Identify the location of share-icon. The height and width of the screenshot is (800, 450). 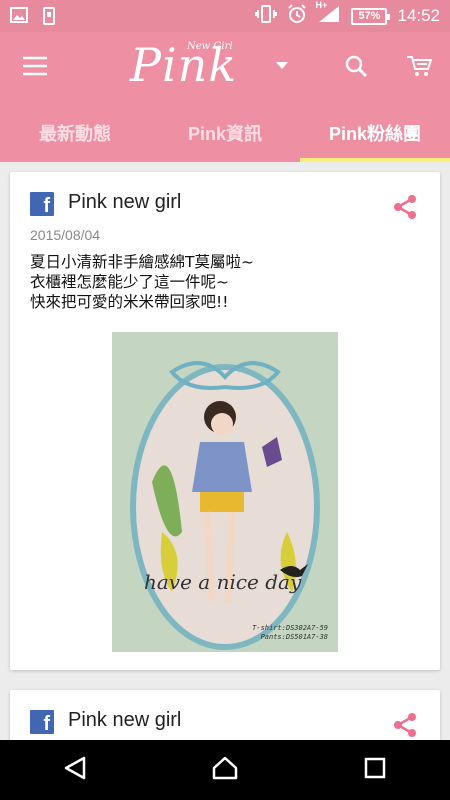
(405, 209).